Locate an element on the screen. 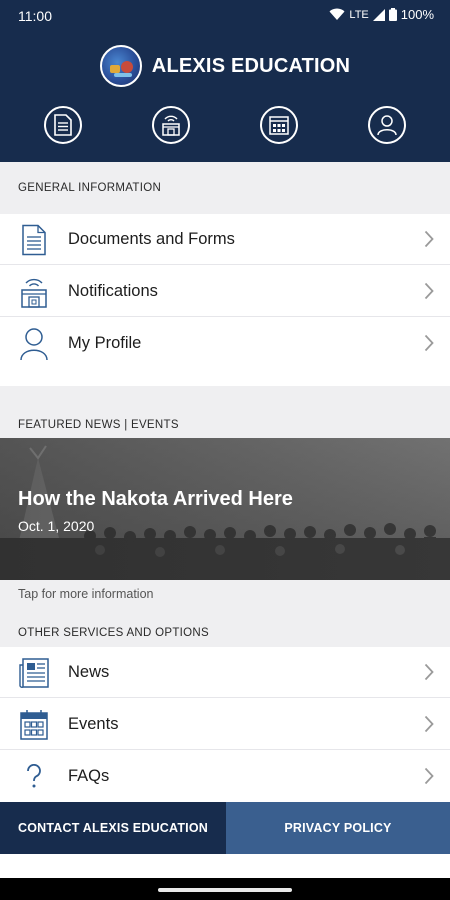 The image size is (450, 900). newspaper-icon is located at coordinates (34, 673).